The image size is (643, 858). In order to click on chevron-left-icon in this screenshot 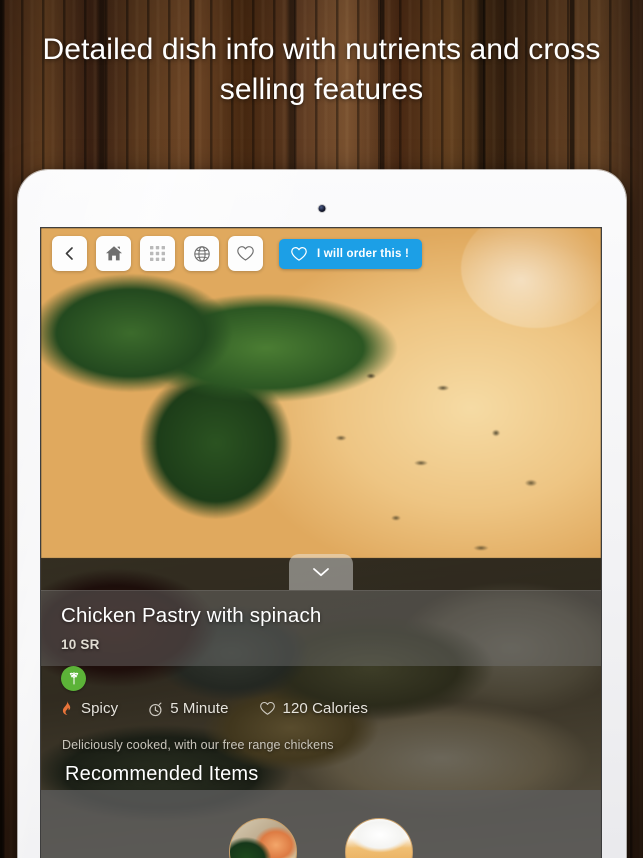, I will do `click(69, 253)`.